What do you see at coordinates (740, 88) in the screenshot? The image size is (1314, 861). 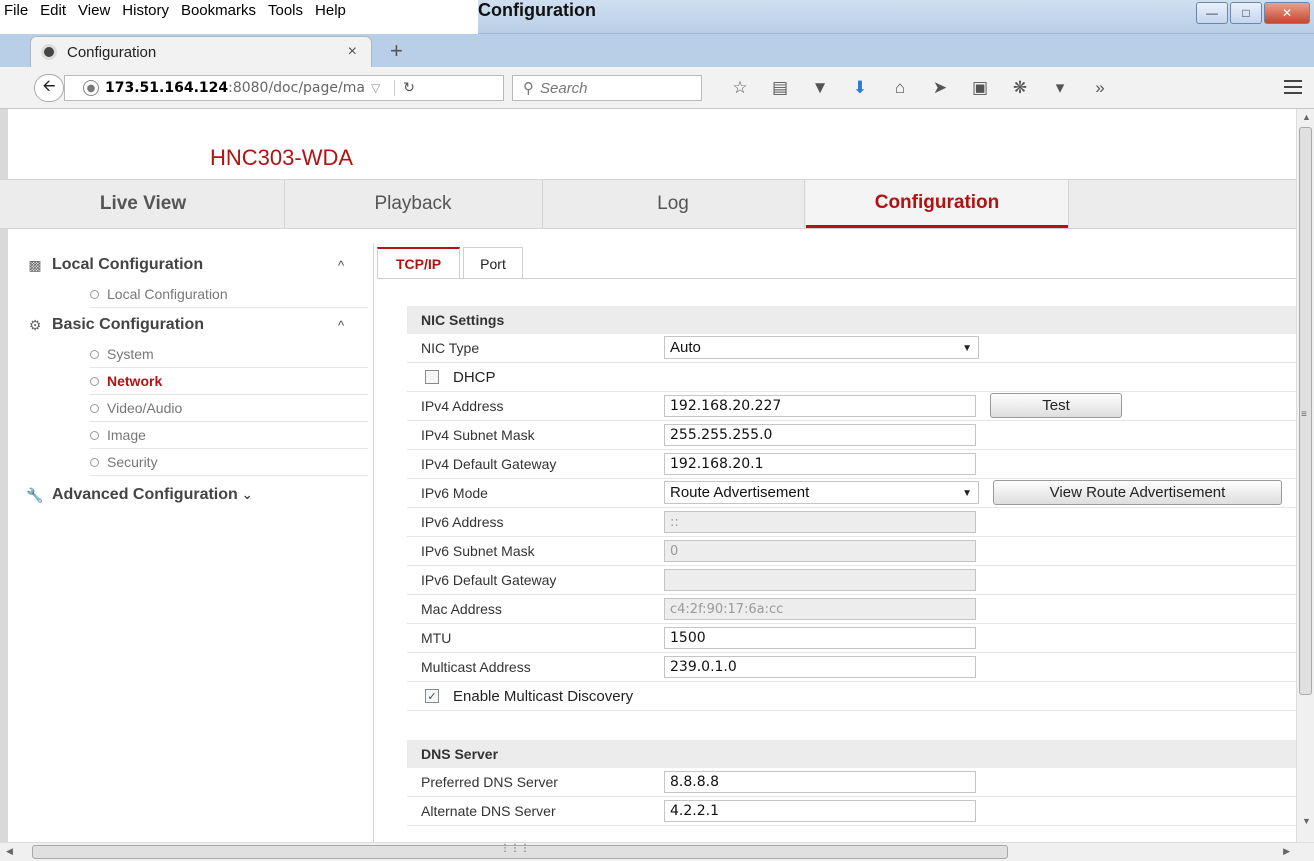 I see `star-icon: ☆` at bounding box center [740, 88].